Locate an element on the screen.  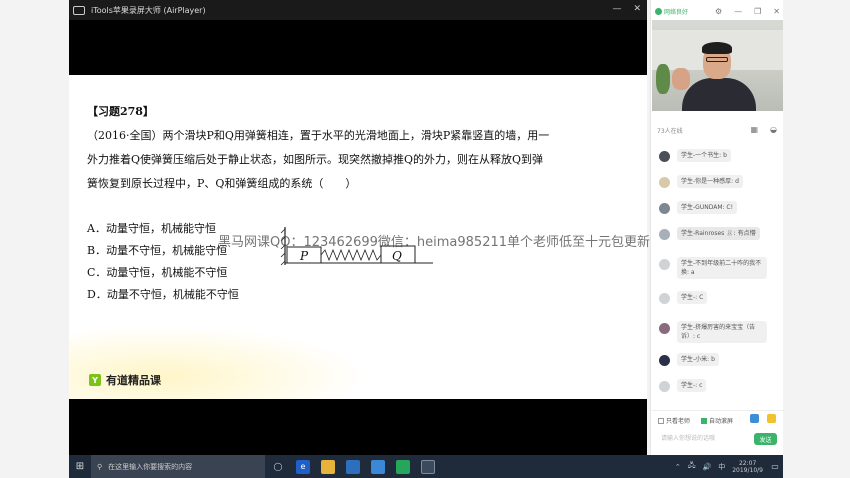
chat-list-icon: ▦ is located at coordinates (754, 129).